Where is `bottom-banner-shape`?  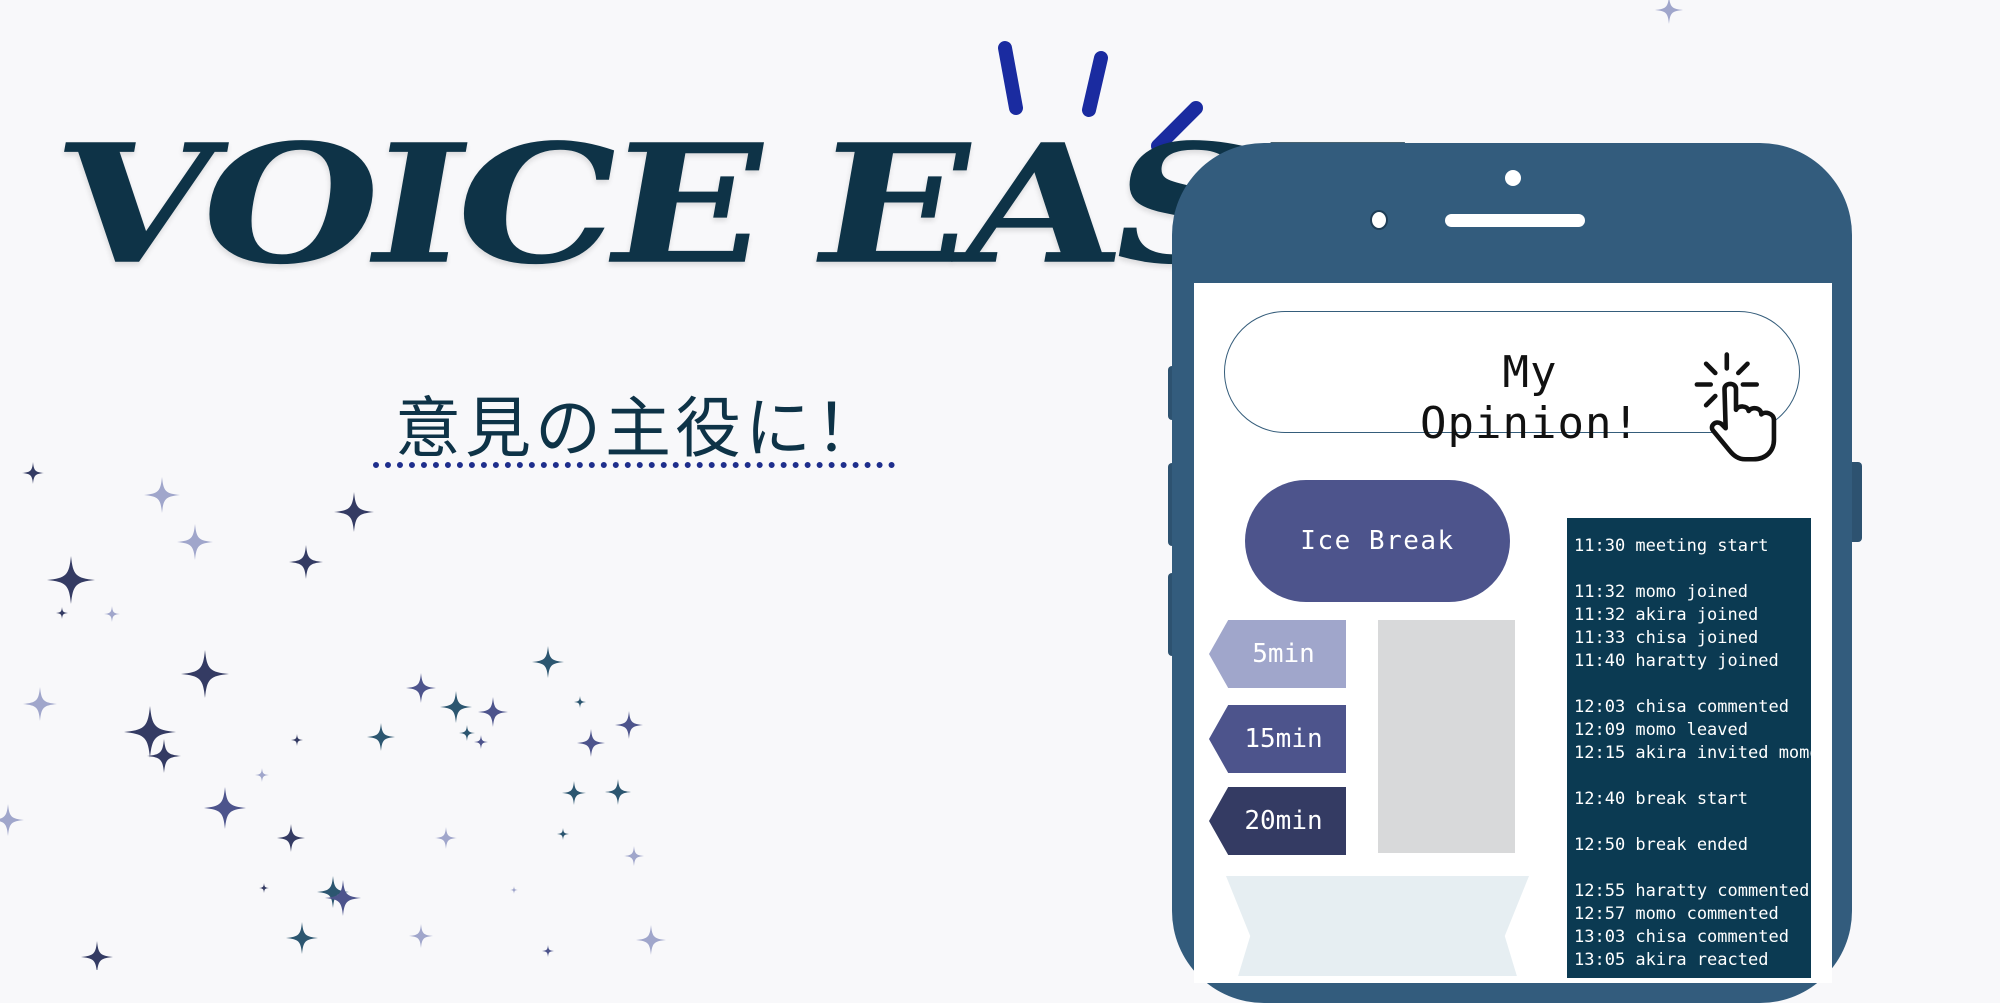
bottom-banner-shape is located at coordinates (1377, 926).